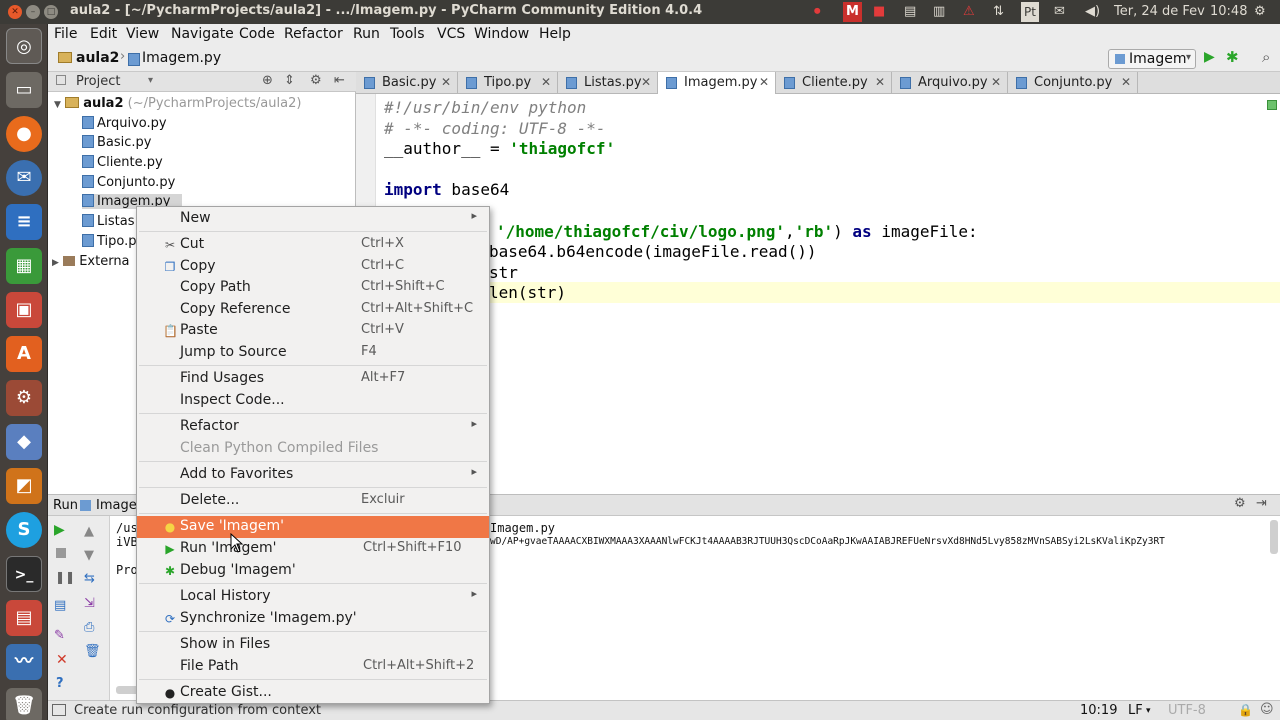 The height and width of the screenshot is (720, 1280). Describe the element at coordinates (339, 80) in the screenshot. I see `hide-panel-icon: ⇤` at that location.